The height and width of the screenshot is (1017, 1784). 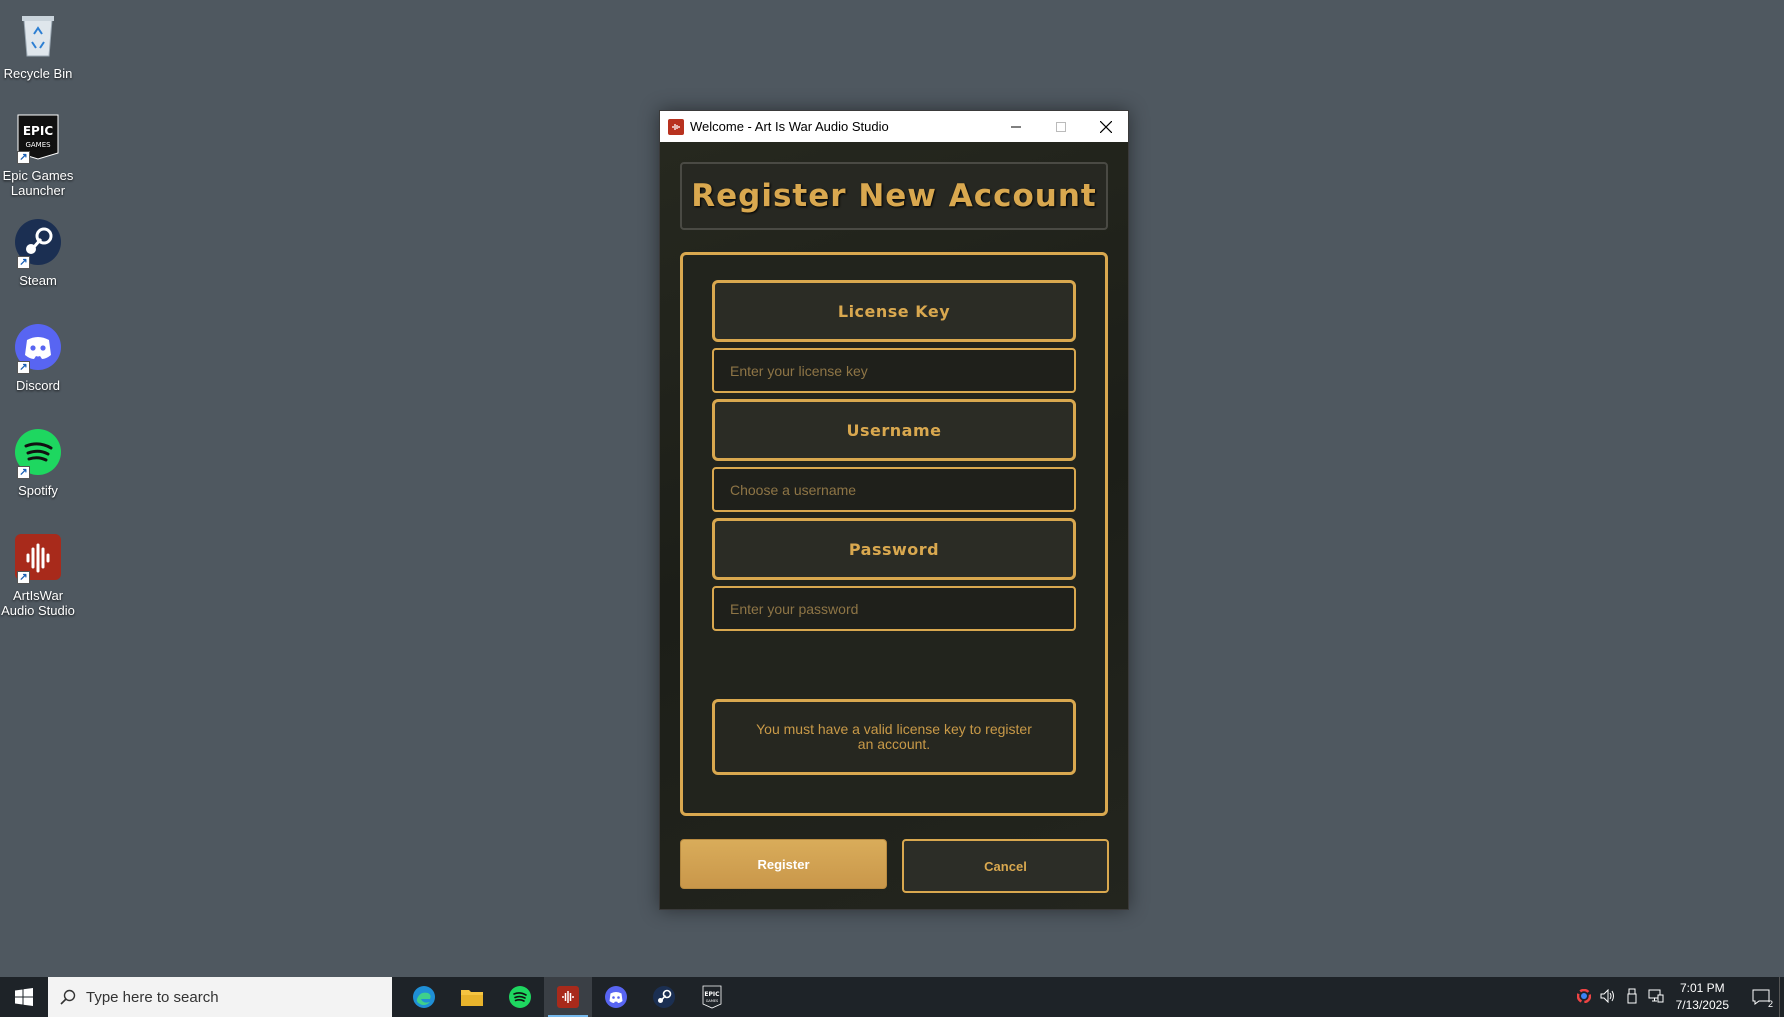 I want to click on close-button, so click(x=1105, y=126).